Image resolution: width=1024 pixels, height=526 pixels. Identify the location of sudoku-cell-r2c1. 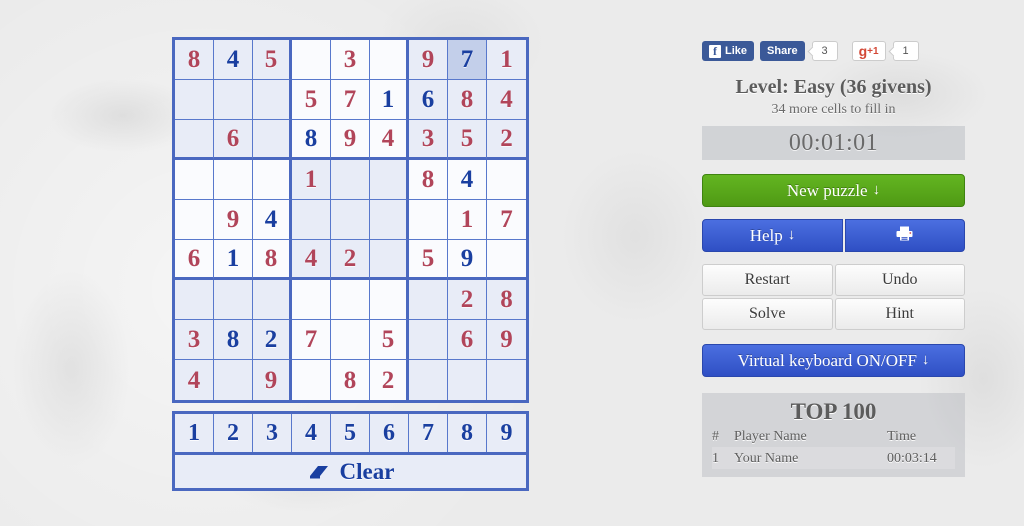
(194, 100).